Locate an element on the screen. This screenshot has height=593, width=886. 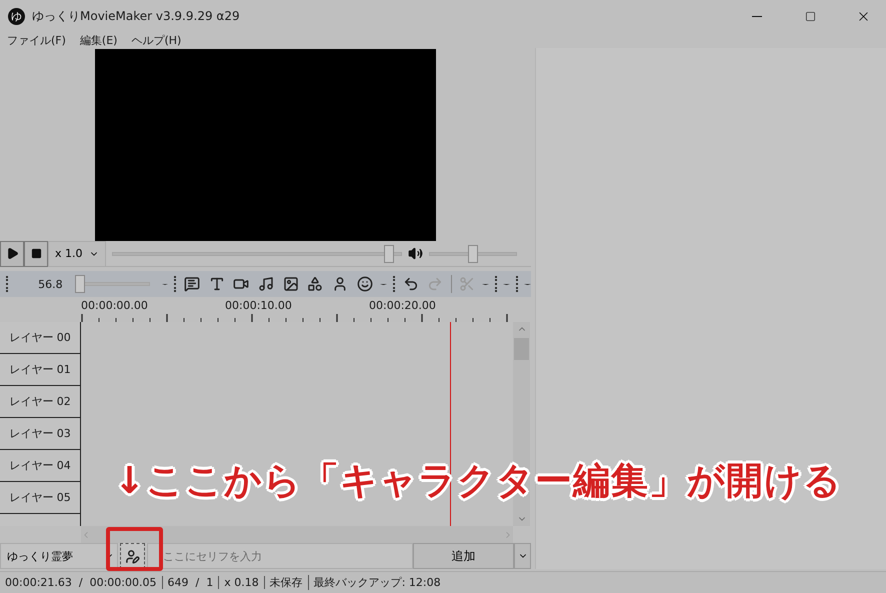
stop-button is located at coordinates (36, 253).